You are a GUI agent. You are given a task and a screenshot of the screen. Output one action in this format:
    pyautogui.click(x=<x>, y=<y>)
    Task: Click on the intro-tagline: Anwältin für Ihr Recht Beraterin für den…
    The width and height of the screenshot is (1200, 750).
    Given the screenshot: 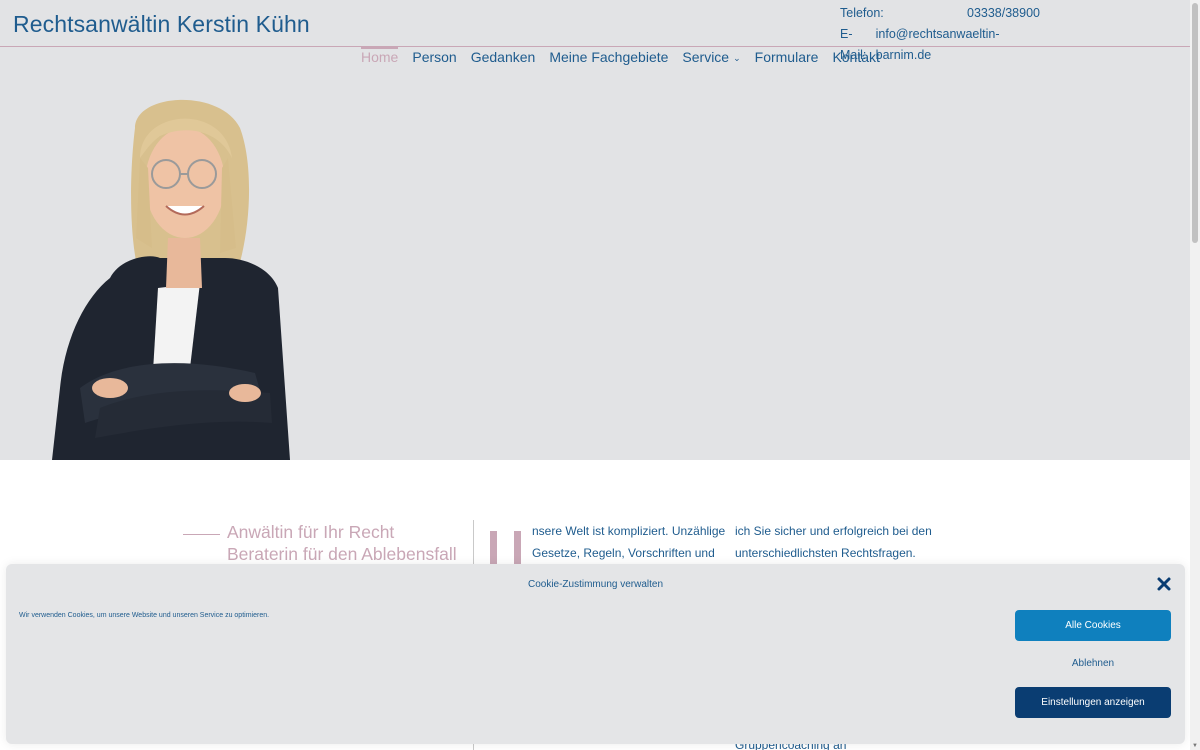 What is the action you would take?
    pyautogui.click(x=342, y=543)
    